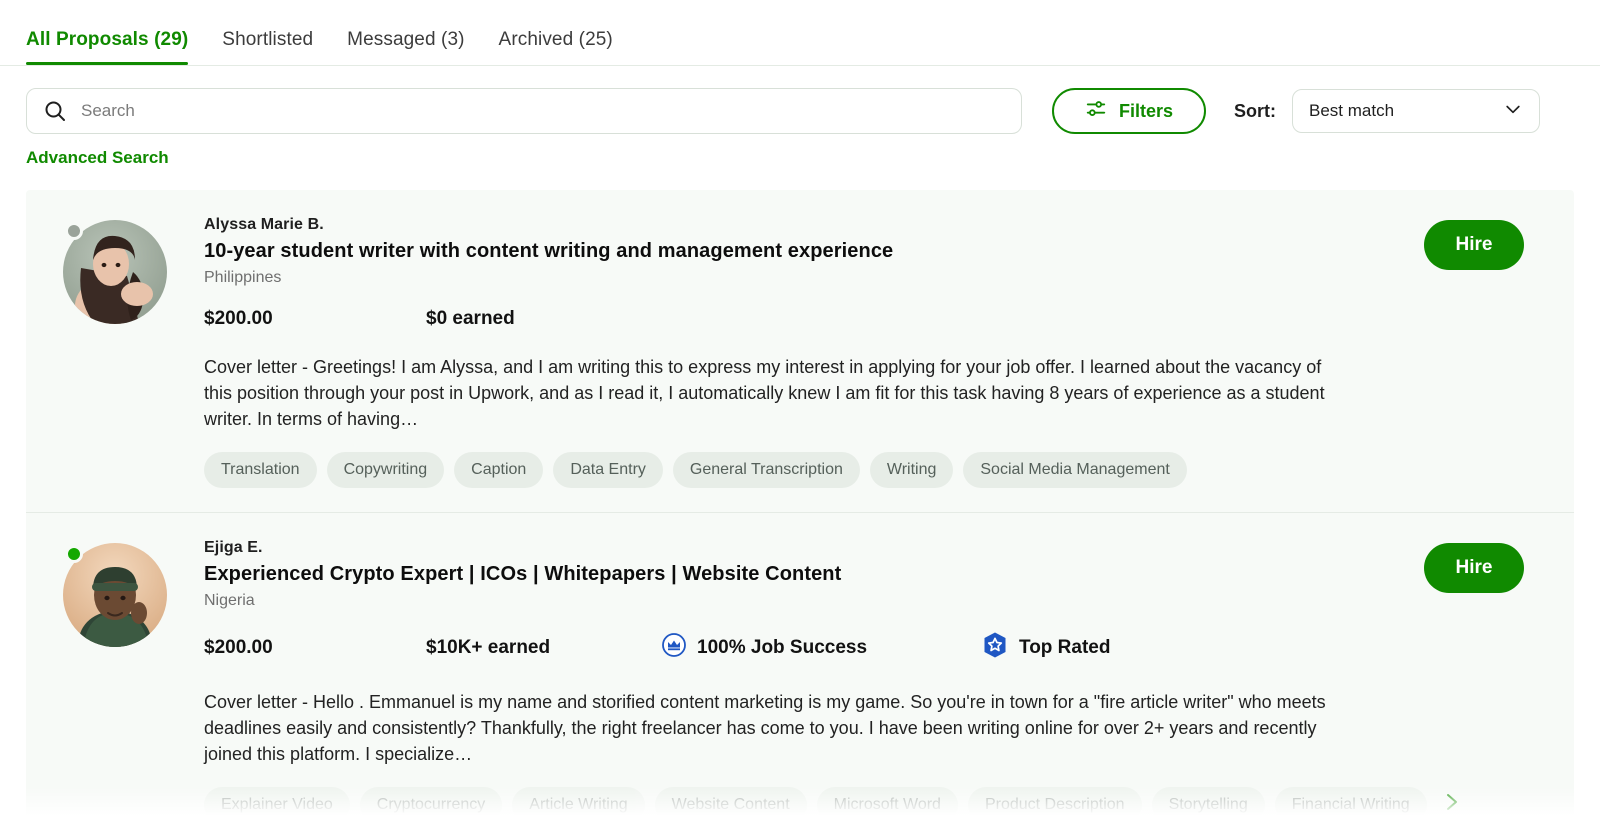 The image size is (1600, 821). What do you see at coordinates (774, 319) in the screenshot?
I see `proposal-stats: $200.00 $0 earned` at bounding box center [774, 319].